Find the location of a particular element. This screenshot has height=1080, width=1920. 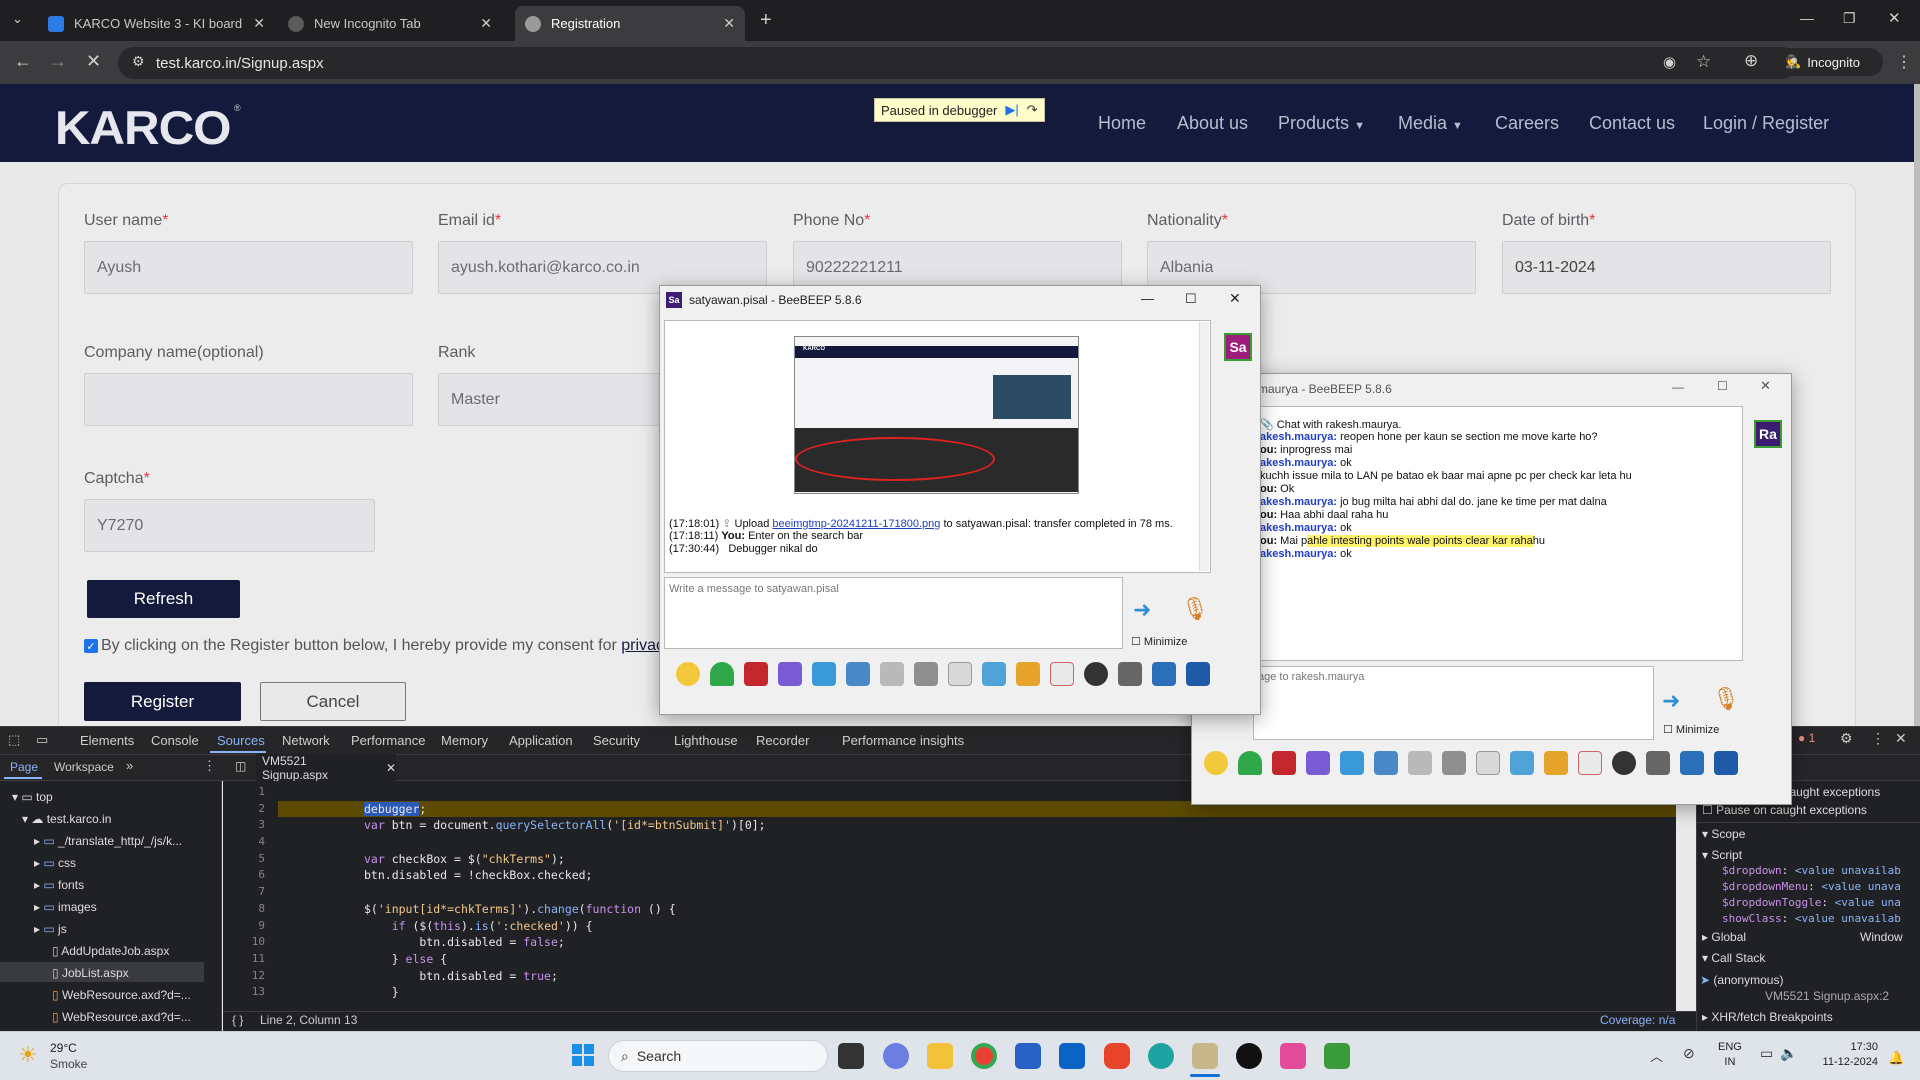

send-message-icon: ➜ is located at coordinates (1142, 610).